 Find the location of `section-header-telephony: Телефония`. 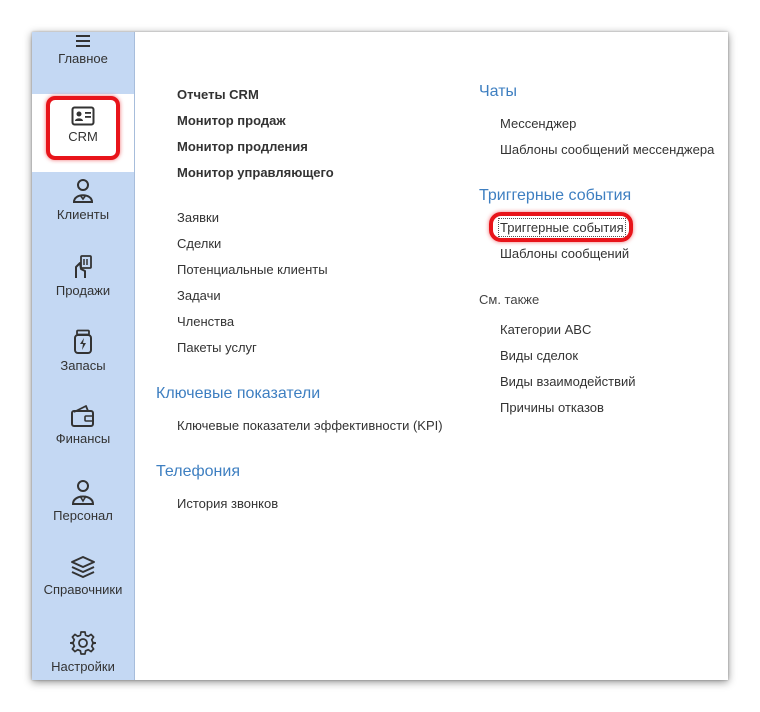

section-header-telephony: Телефония is located at coordinates (198, 471).